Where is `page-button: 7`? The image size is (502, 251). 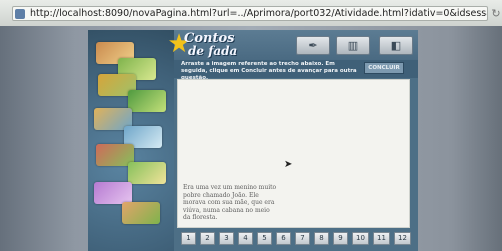
page-button: 7 is located at coordinates (302, 238).